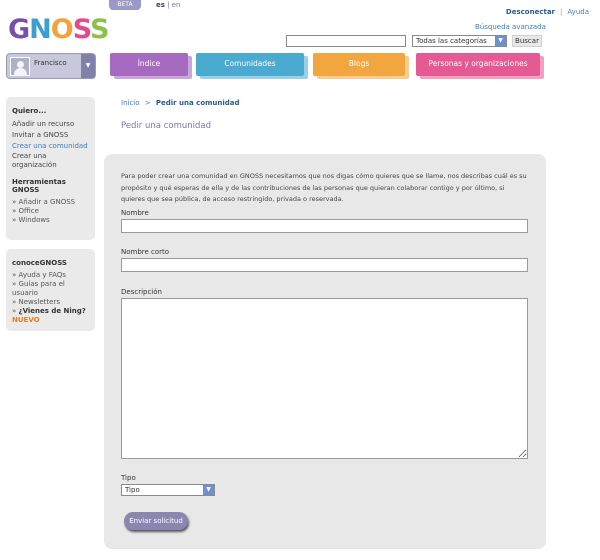 This screenshot has width=600, height=560. I want to click on user-box: Francisco ▼, so click(51, 66).